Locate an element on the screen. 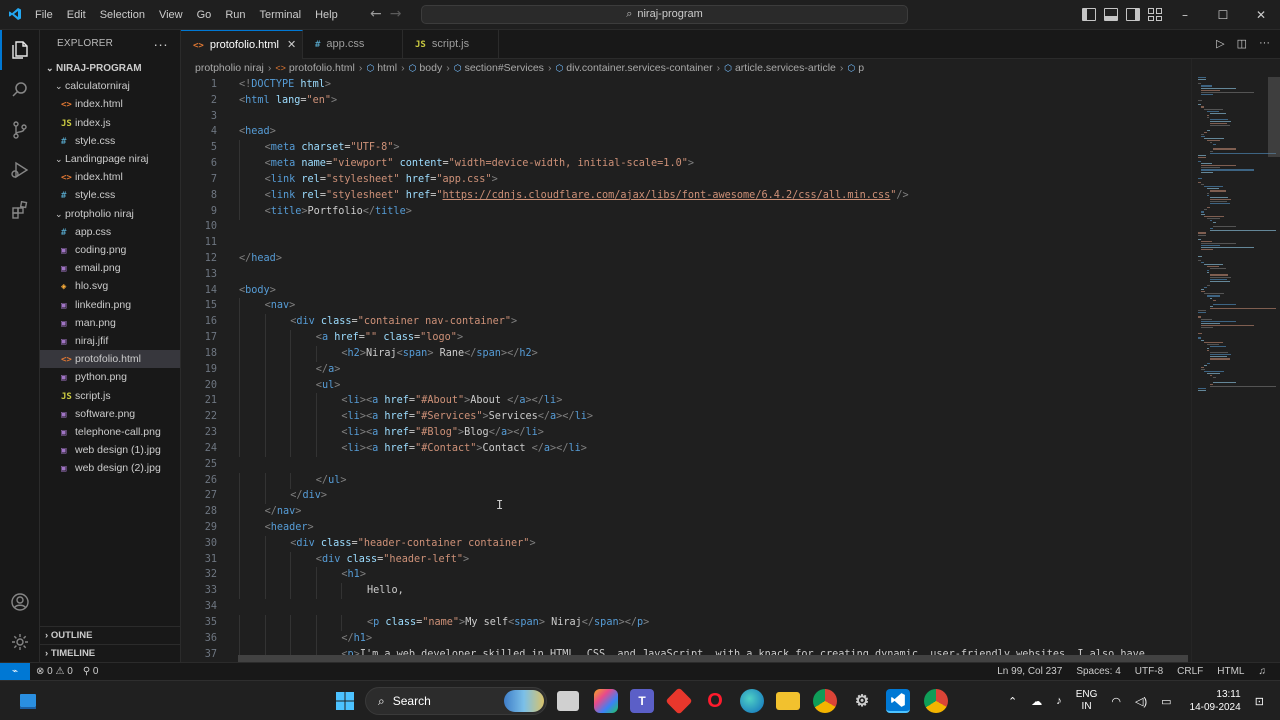 The height and width of the screenshot is (720, 1280). indentation: Spaces: 4 is located at coordinates (1098, 671).